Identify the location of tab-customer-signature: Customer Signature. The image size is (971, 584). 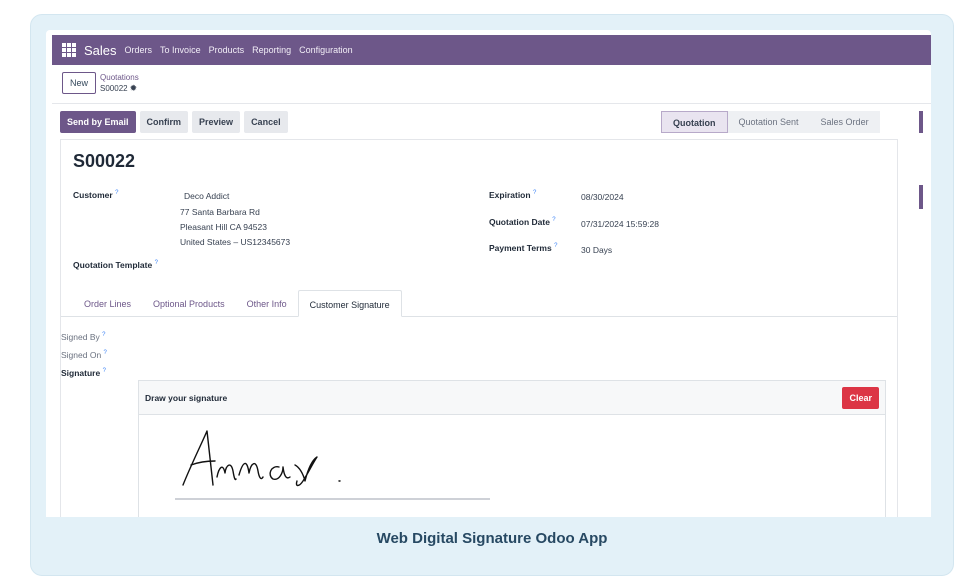
(349, 303).